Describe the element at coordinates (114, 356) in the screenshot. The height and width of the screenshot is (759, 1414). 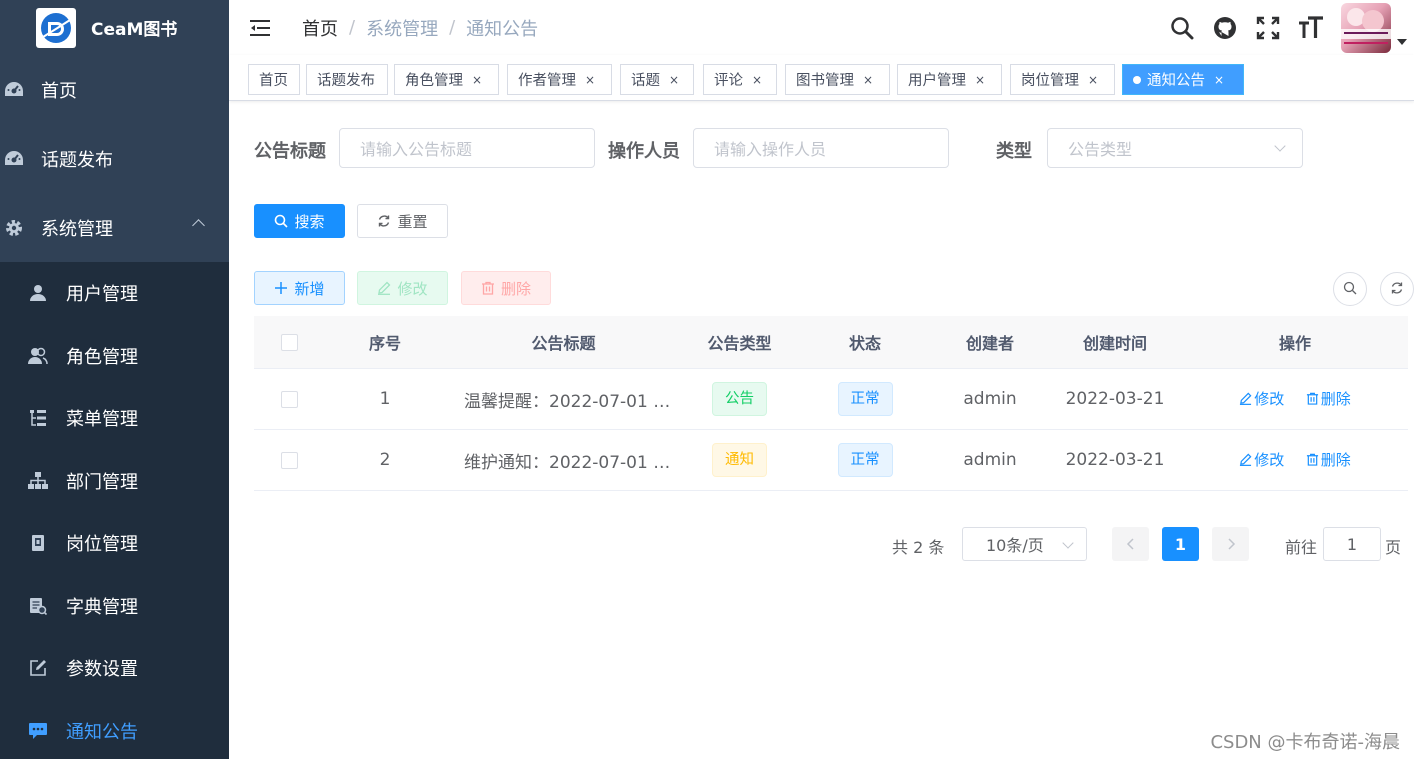
I see `sidebar-item-role: 角色管理` at that location.